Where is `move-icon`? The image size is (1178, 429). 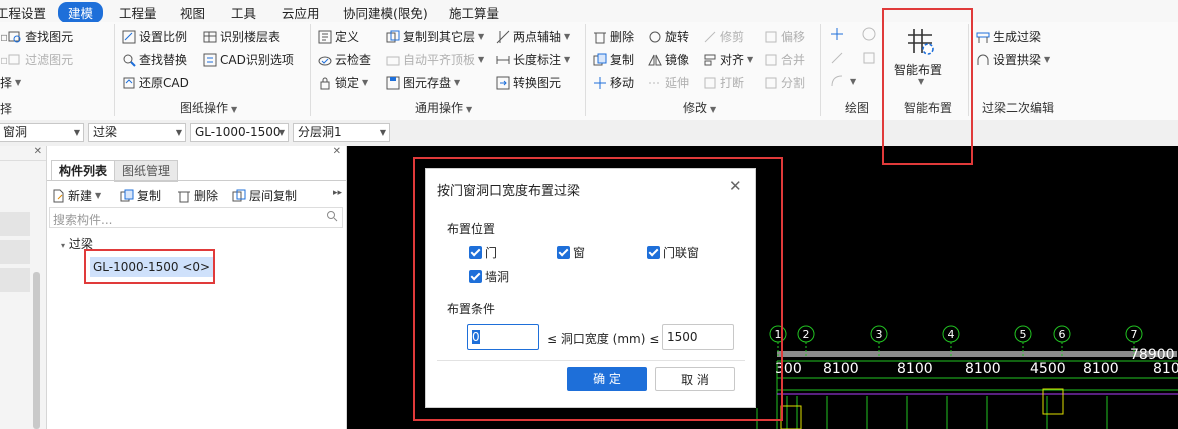
move-icon is located at coordinates (600, 83).